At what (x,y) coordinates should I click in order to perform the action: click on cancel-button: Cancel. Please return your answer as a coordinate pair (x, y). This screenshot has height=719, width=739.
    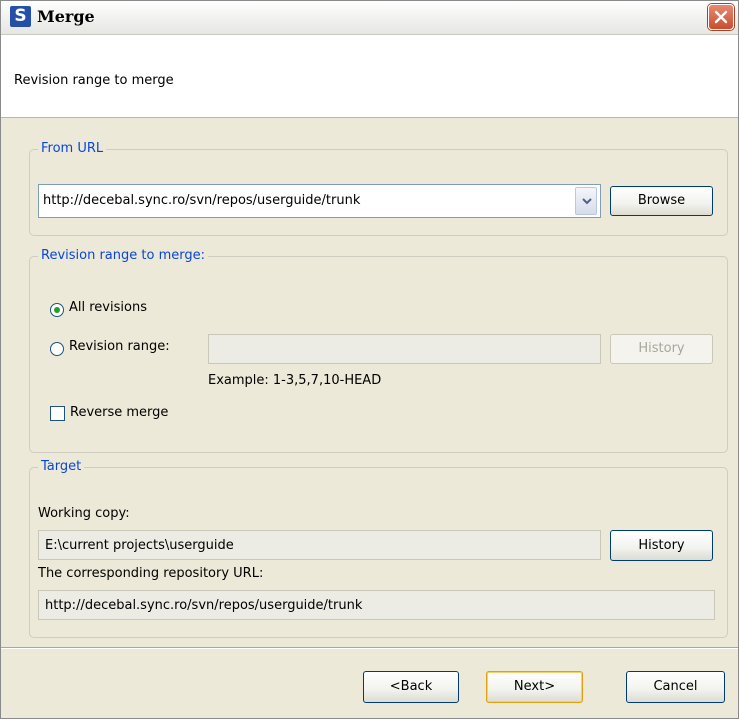
    Looking at the image, I should click on (675, 687).